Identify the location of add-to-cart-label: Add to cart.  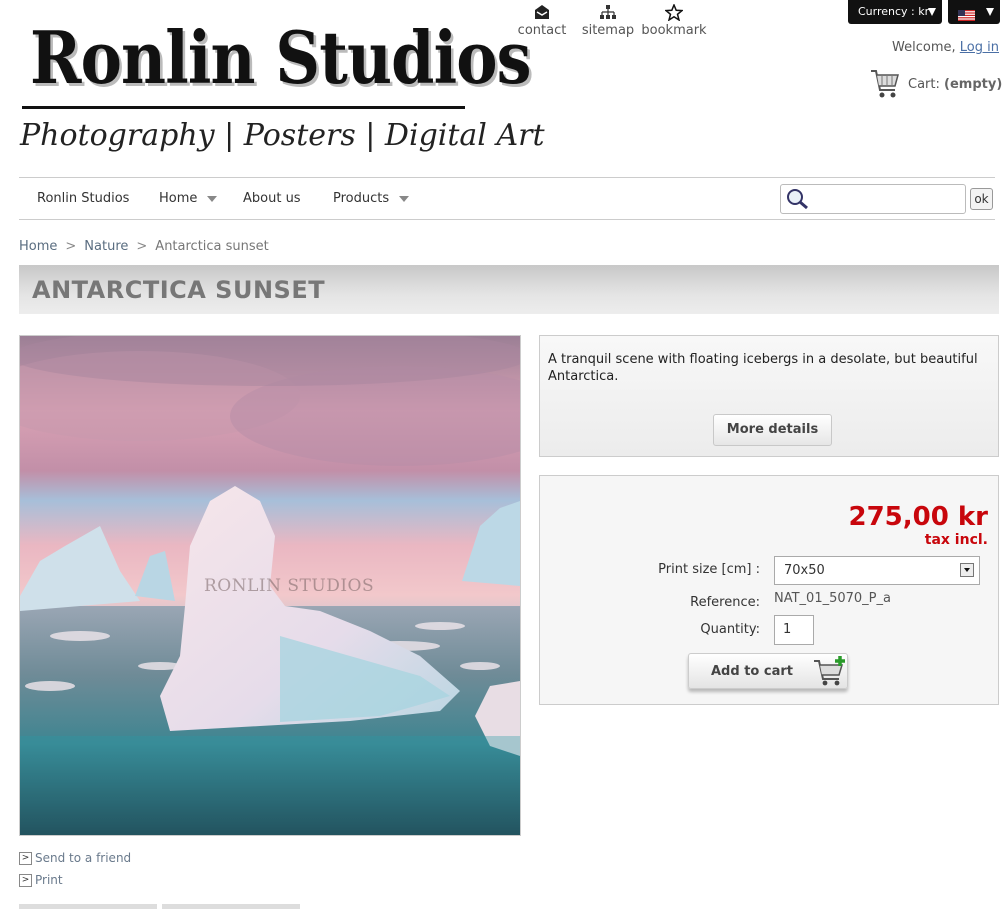
(752, 671).